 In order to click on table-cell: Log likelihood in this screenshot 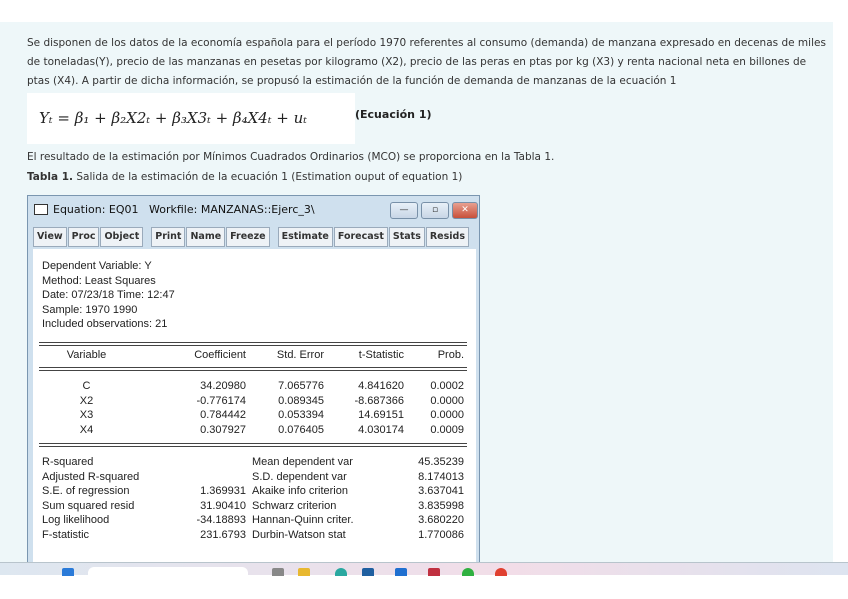, I will do `click(76, 520)`.